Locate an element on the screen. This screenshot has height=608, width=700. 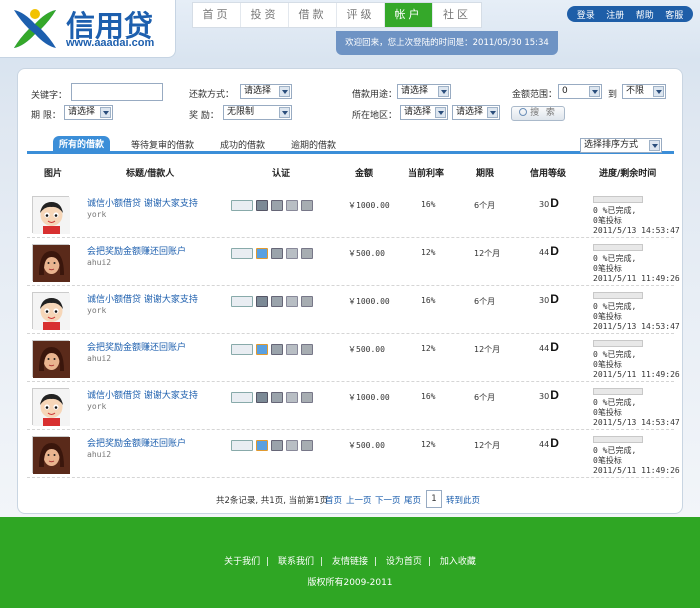
nav-borrow: 借款 is located at coordinates (313, 15).